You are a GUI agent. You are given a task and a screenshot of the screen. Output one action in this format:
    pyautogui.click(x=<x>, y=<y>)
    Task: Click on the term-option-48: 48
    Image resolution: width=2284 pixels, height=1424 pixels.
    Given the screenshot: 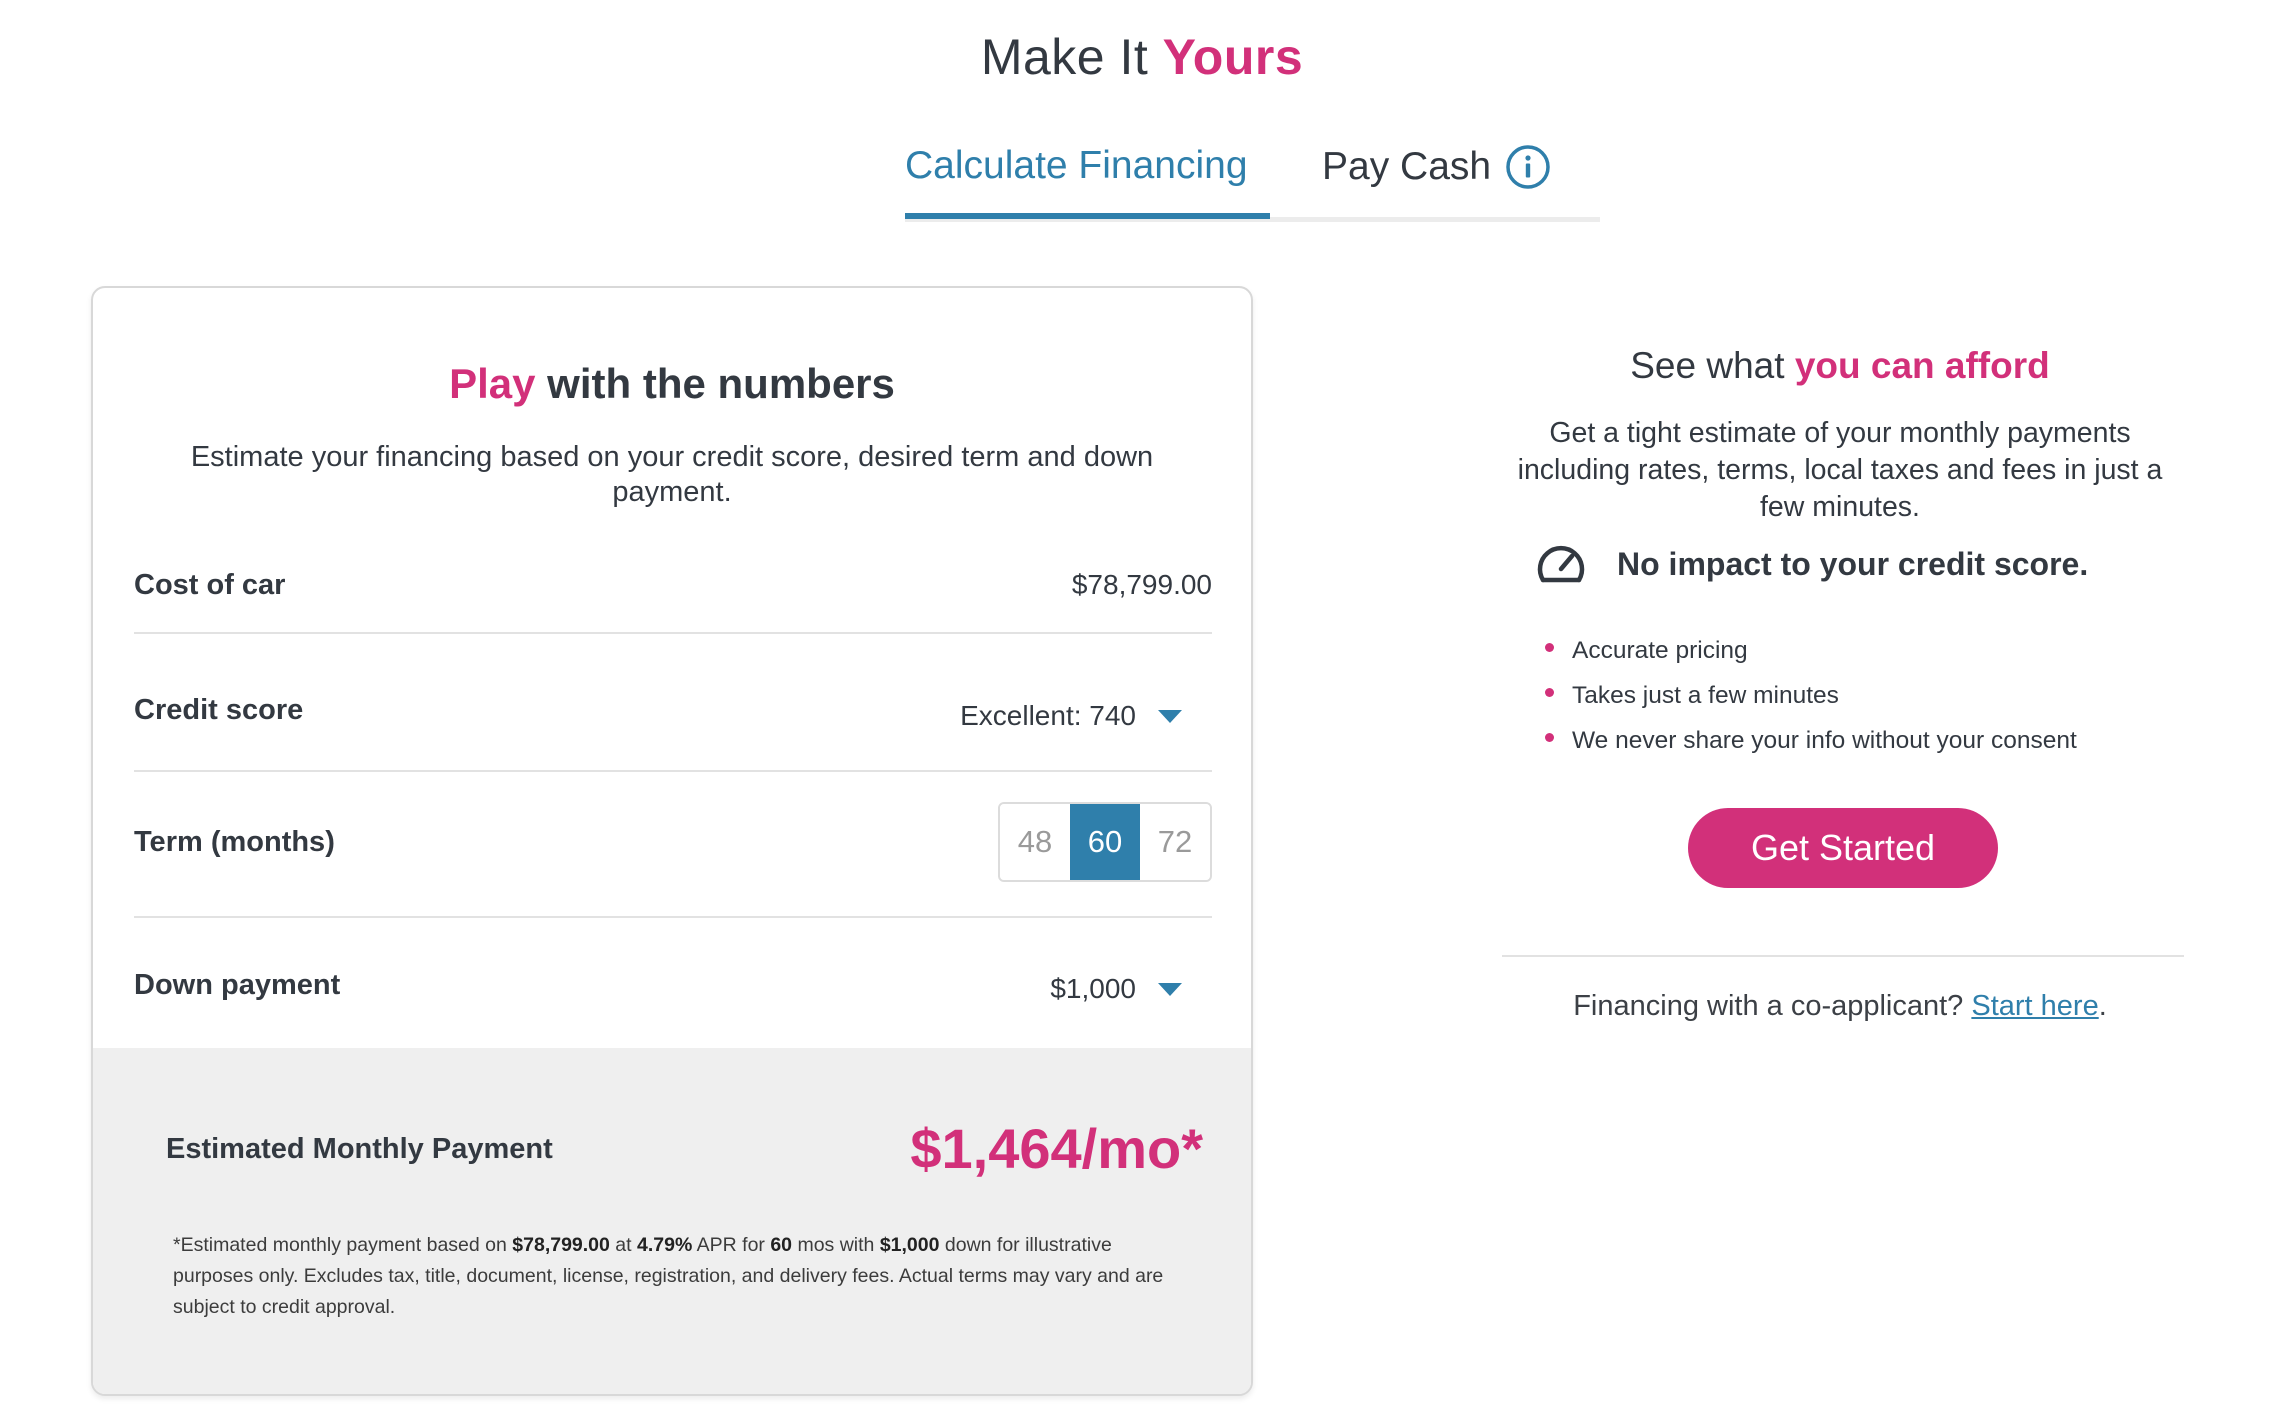 What is the action you would take?
    pyautogui.click(x=1035, y=842)
    